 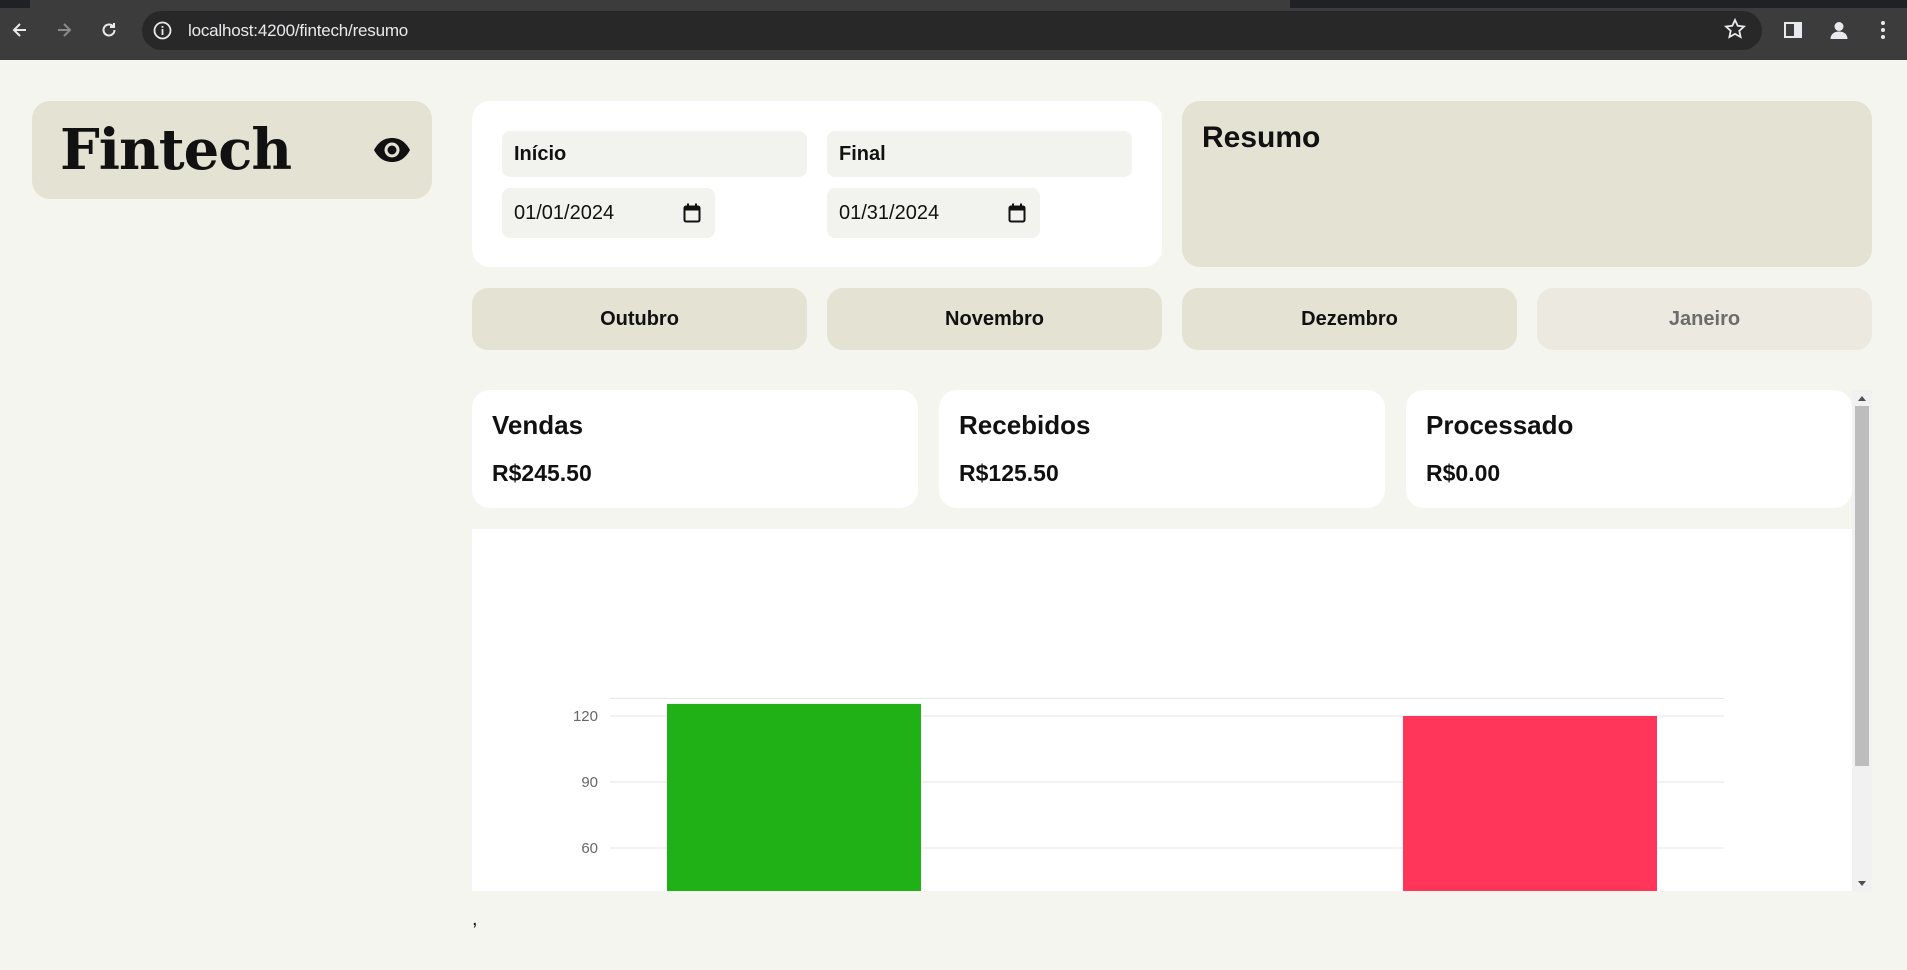 What do you see at coordinates (1862, 884) in the screenshot?
I see `scroll-down-icon` at bounding box center [1862, 884].